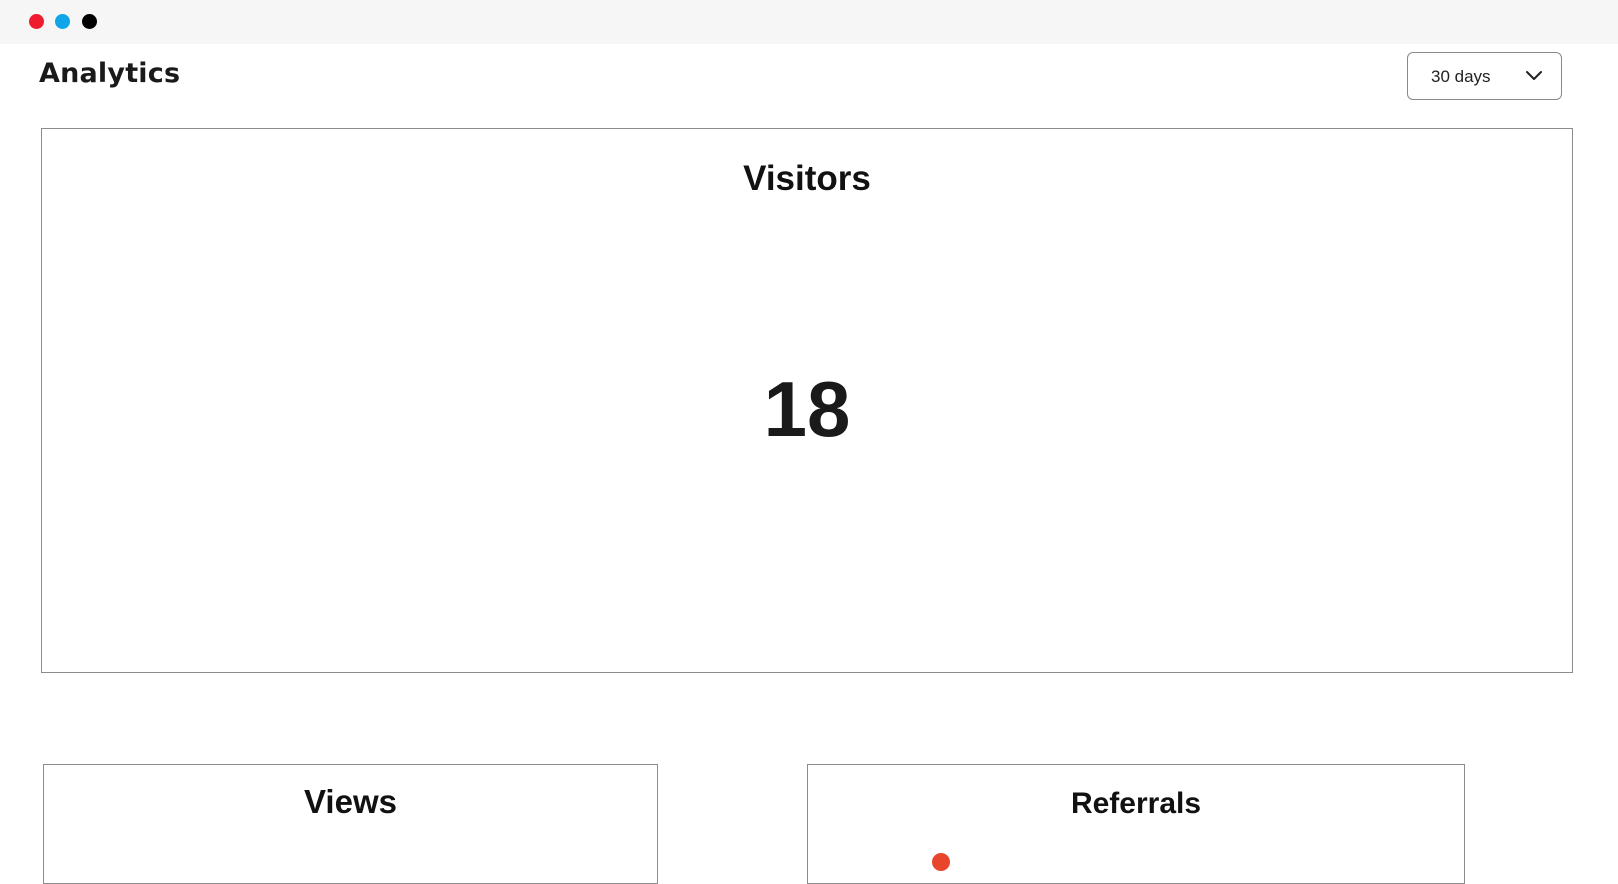  I want to click on referrals-card-title: Referrals, so click(1136, 803).